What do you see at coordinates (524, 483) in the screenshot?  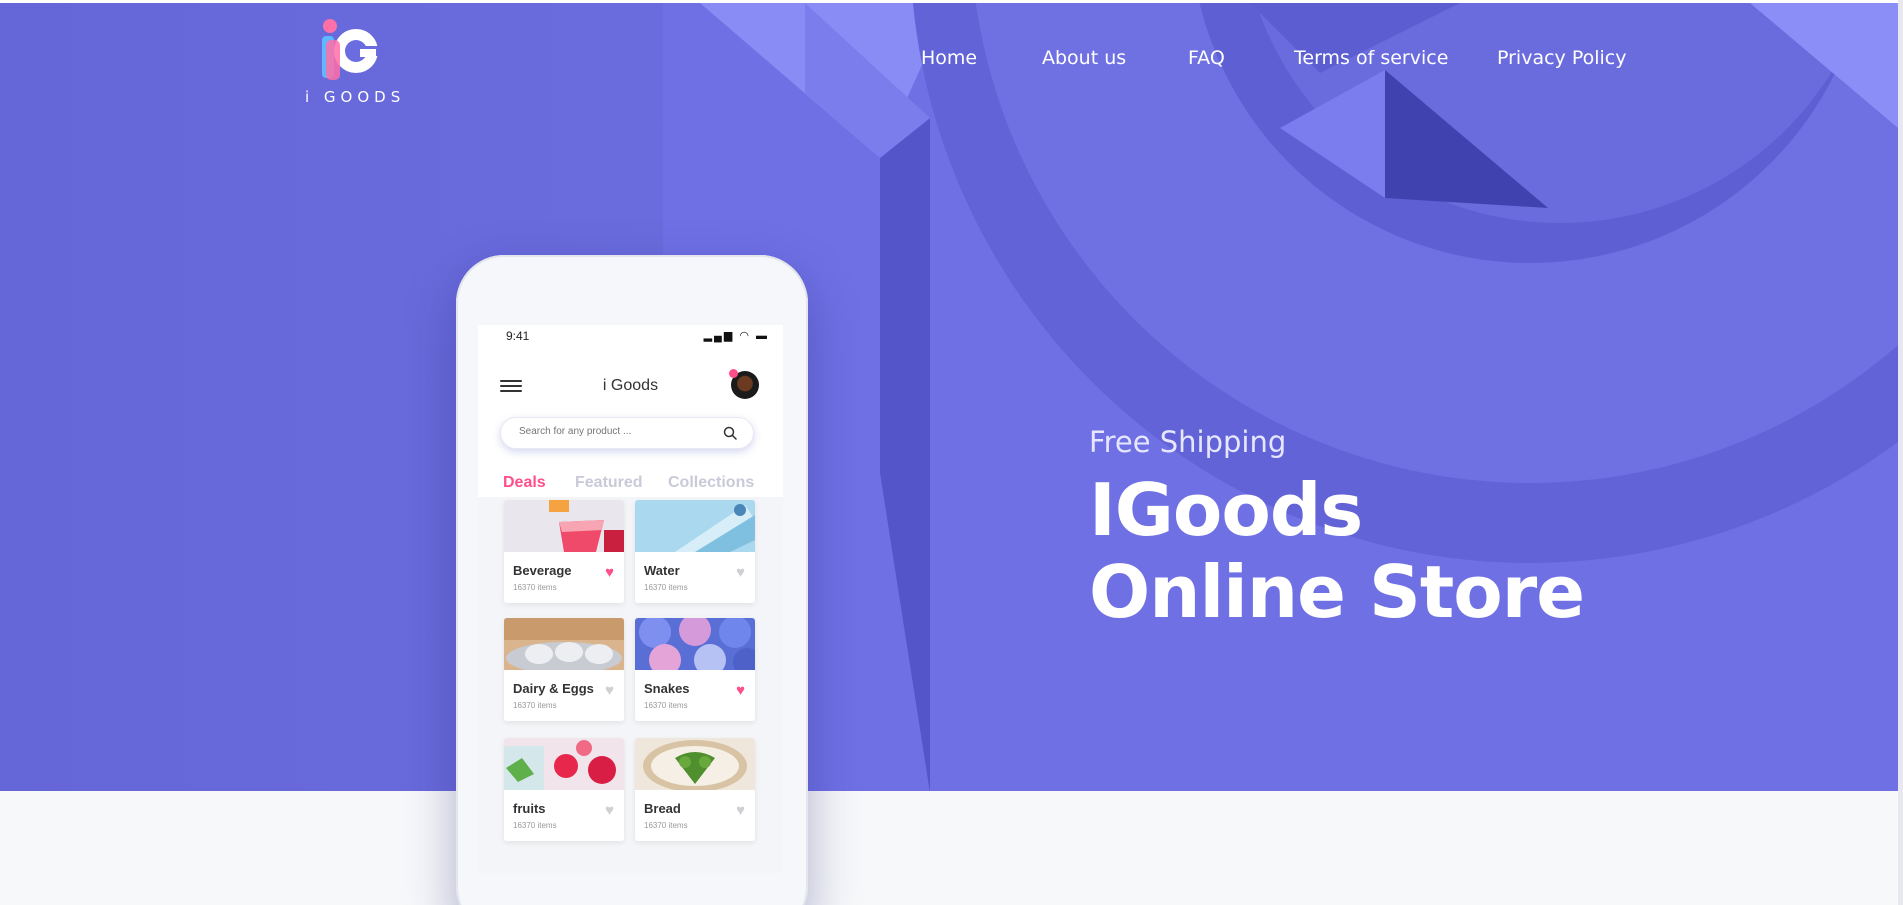 I see `tab-deals: Deals` at bounding box center [524, 483].